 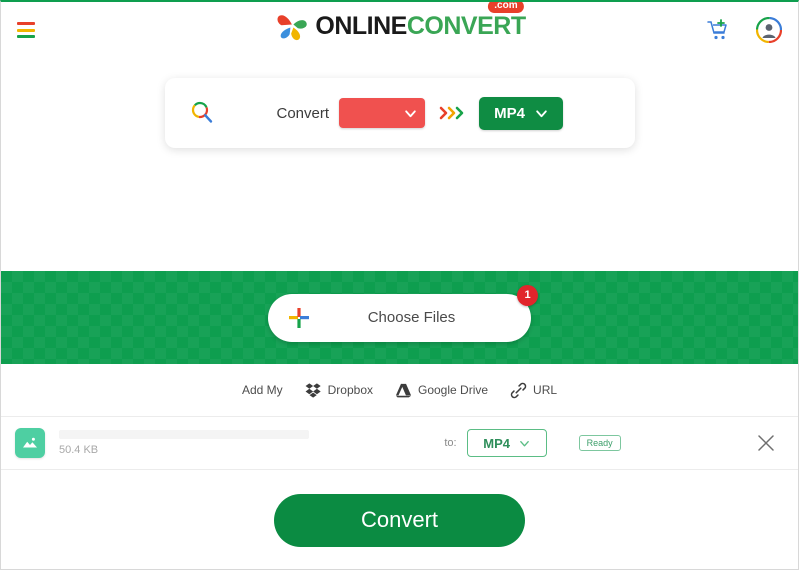 What do you see at coordinates (466, 25) in the screenshot?
I see `logo-text-convert: CONVERT` at bounding box center [466, 25].